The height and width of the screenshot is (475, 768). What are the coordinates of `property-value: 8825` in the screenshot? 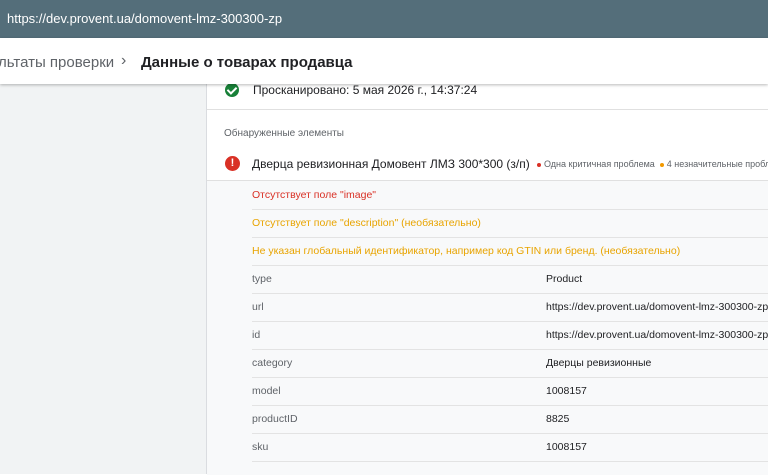 It's located at (558, 419).